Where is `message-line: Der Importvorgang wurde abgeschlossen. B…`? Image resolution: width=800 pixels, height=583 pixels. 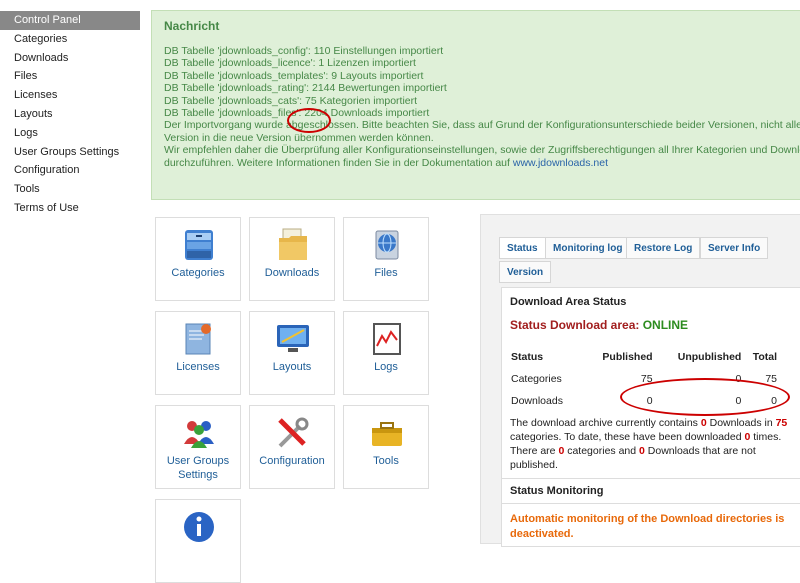
message-line: Der Importvorgang wurde abgeschlossen. B… is located at coordinates (482, 125).